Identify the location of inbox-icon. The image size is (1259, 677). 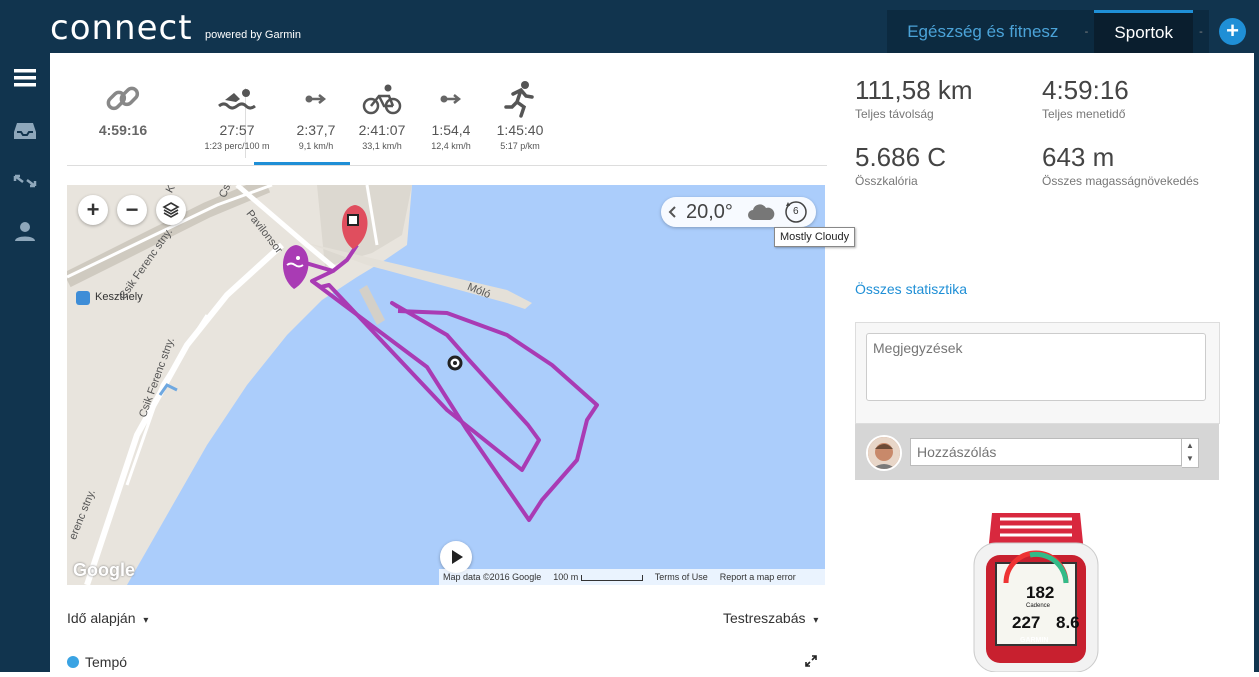
(25, 131).